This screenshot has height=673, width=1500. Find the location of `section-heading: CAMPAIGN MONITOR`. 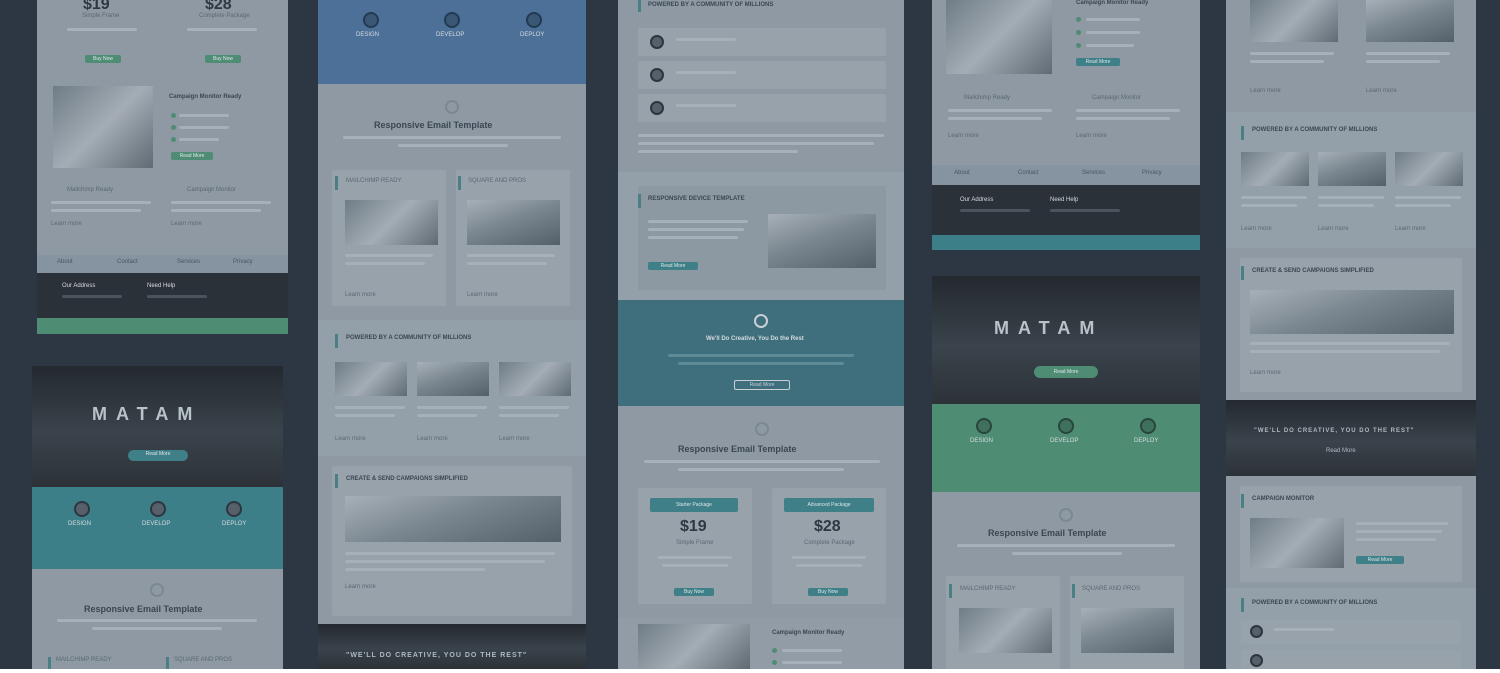

section-heading: CAMPAIGN MONITOR is located at coordinates (1283, 499).